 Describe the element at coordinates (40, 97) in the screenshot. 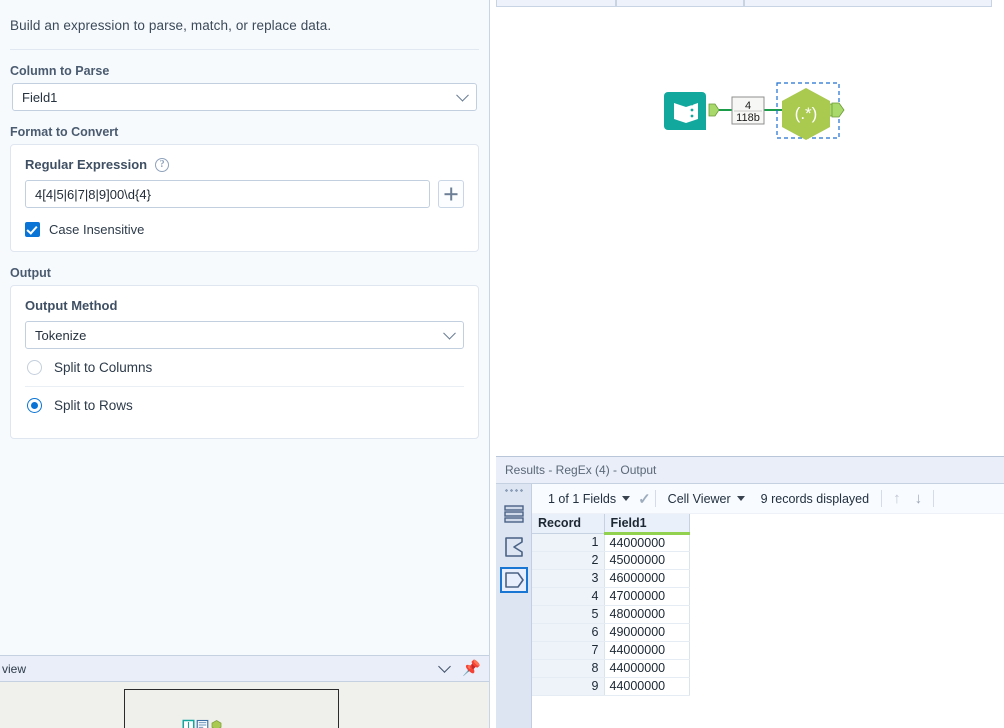

I see `column-to-parse-value: Field1` at that location.